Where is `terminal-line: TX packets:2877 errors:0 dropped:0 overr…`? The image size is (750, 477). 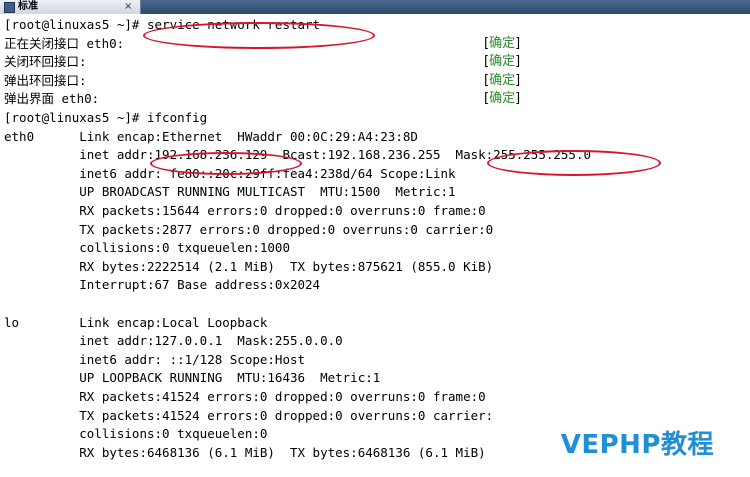 terminal-line: TX packets:2877 errors:0 dropped:0 overr… is located at coordinates (249, 229).